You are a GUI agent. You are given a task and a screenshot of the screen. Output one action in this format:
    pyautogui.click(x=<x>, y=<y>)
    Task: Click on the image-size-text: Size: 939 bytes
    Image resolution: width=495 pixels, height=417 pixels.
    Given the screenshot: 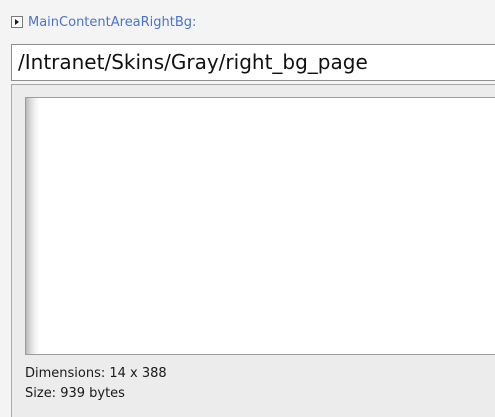 What is the action you would take?
    pyautogui.click(x=75, y=393)
    